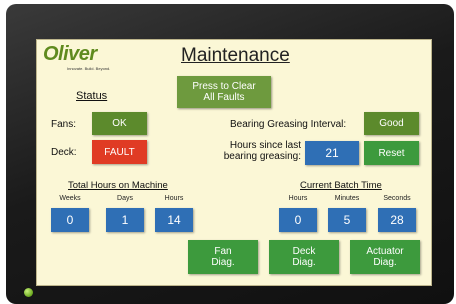 The width and height of the screenshot is (456, 304). What do you see at coordinates (70, 198) in the screenshot?
I see `total-weeks-label: Weeks` at bounding box center [70, 198].